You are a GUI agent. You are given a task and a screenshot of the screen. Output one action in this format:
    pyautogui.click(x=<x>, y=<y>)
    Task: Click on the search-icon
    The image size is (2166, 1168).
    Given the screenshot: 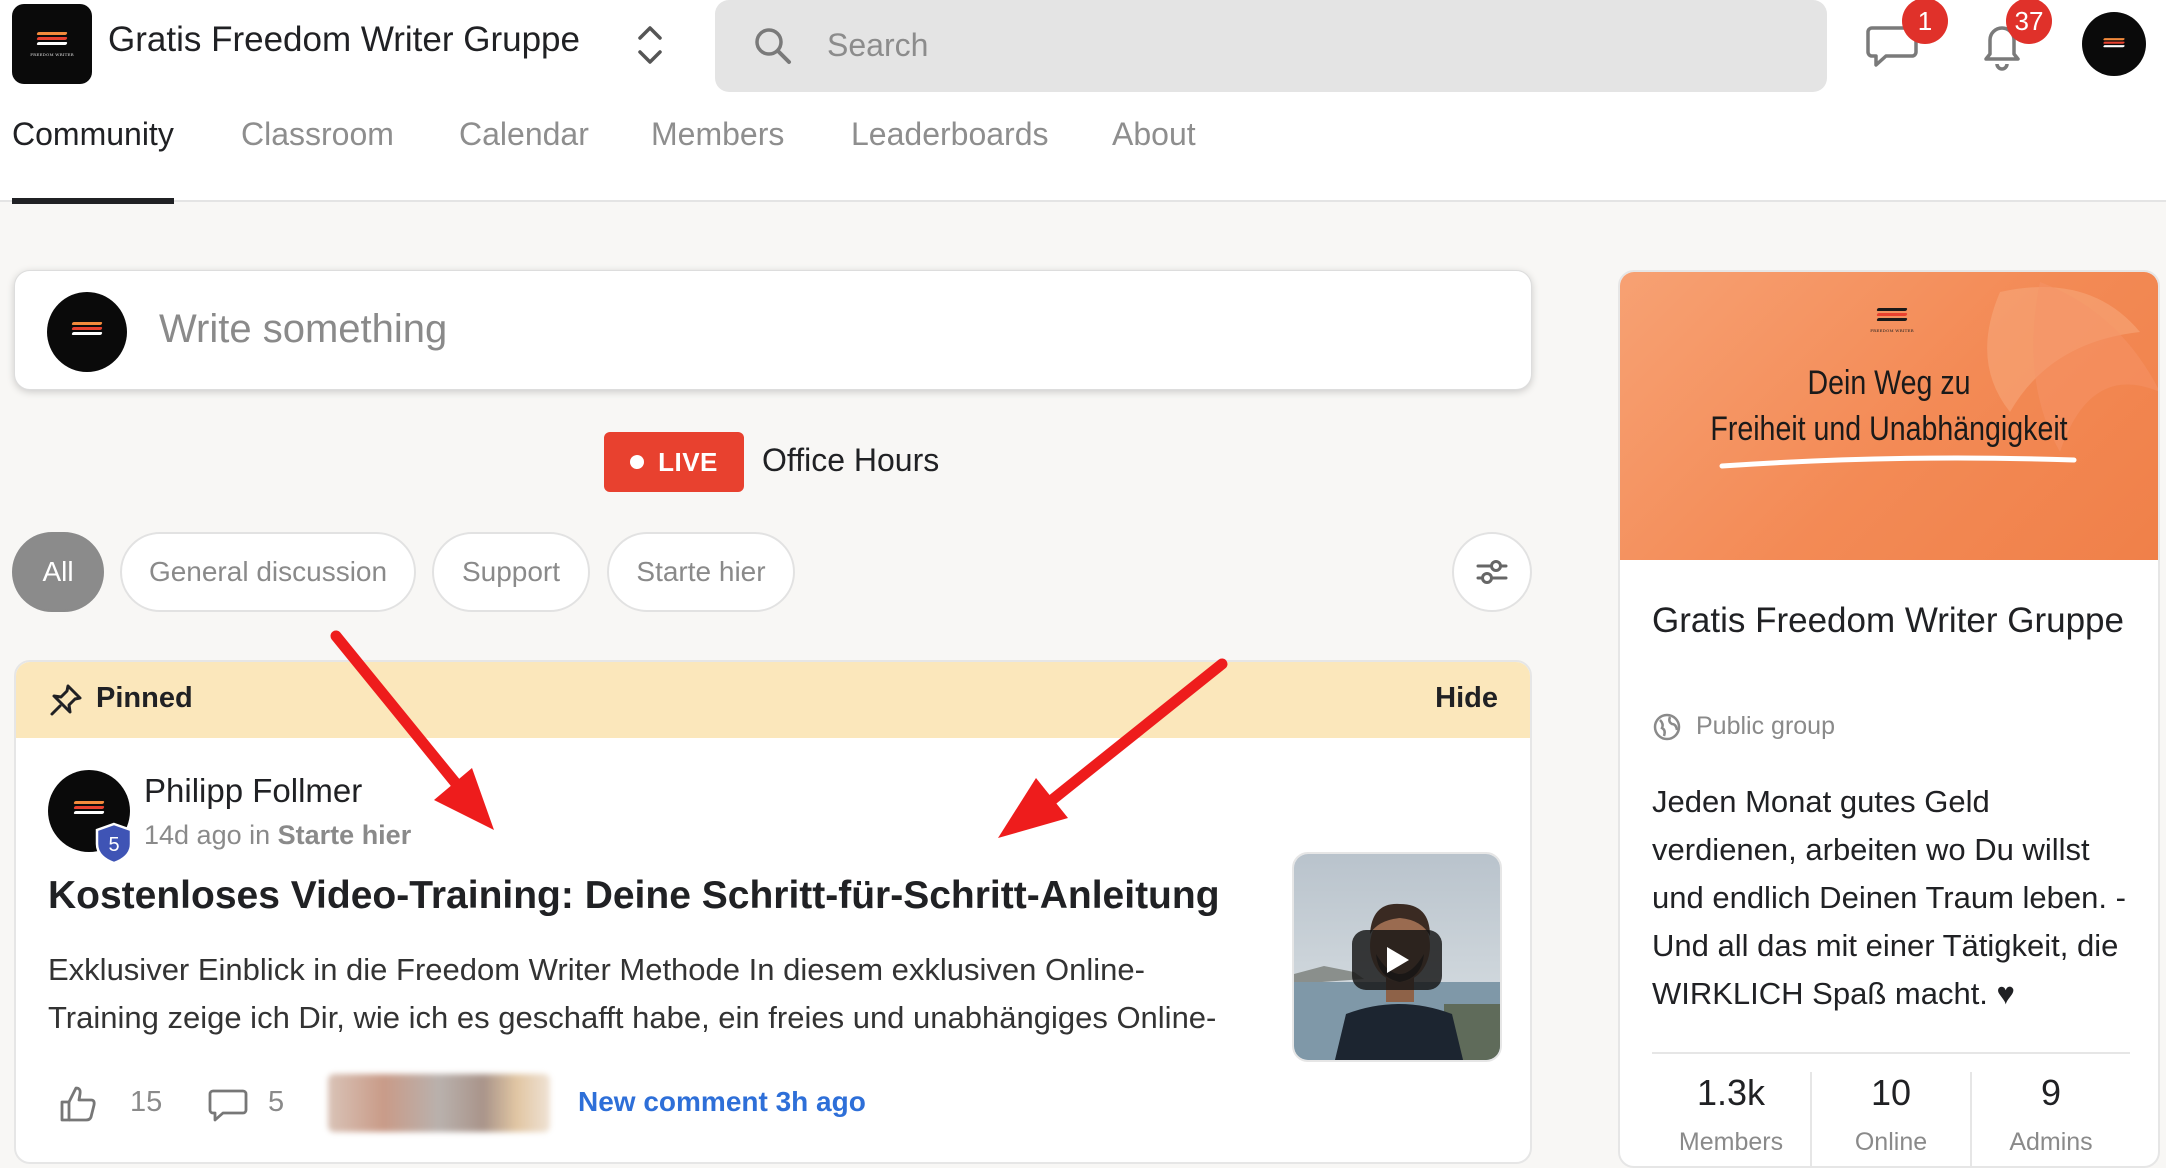 What is the action you would take?
    pyautogui.click(x=773, y=46)
    